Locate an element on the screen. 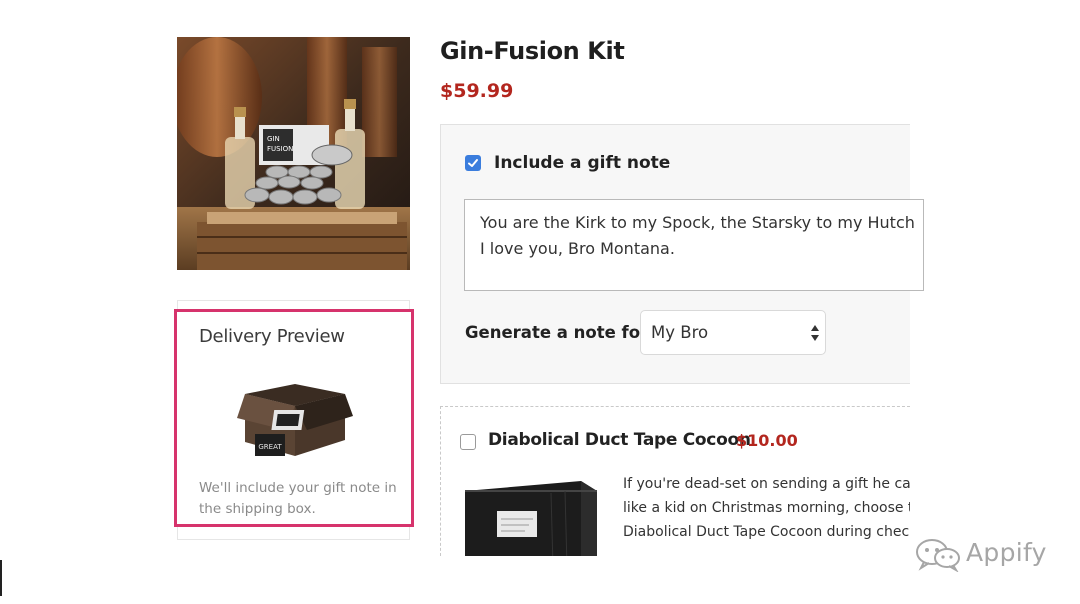  svg-text: GIN is located at coordinates (273, 139).